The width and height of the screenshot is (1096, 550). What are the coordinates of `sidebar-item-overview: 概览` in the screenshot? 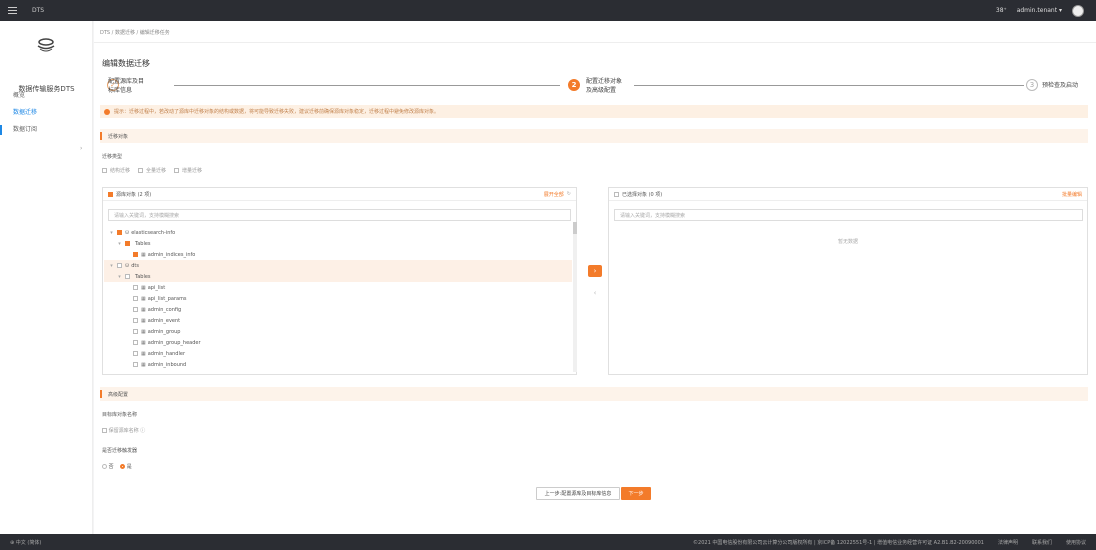 It's located at (19, 94).